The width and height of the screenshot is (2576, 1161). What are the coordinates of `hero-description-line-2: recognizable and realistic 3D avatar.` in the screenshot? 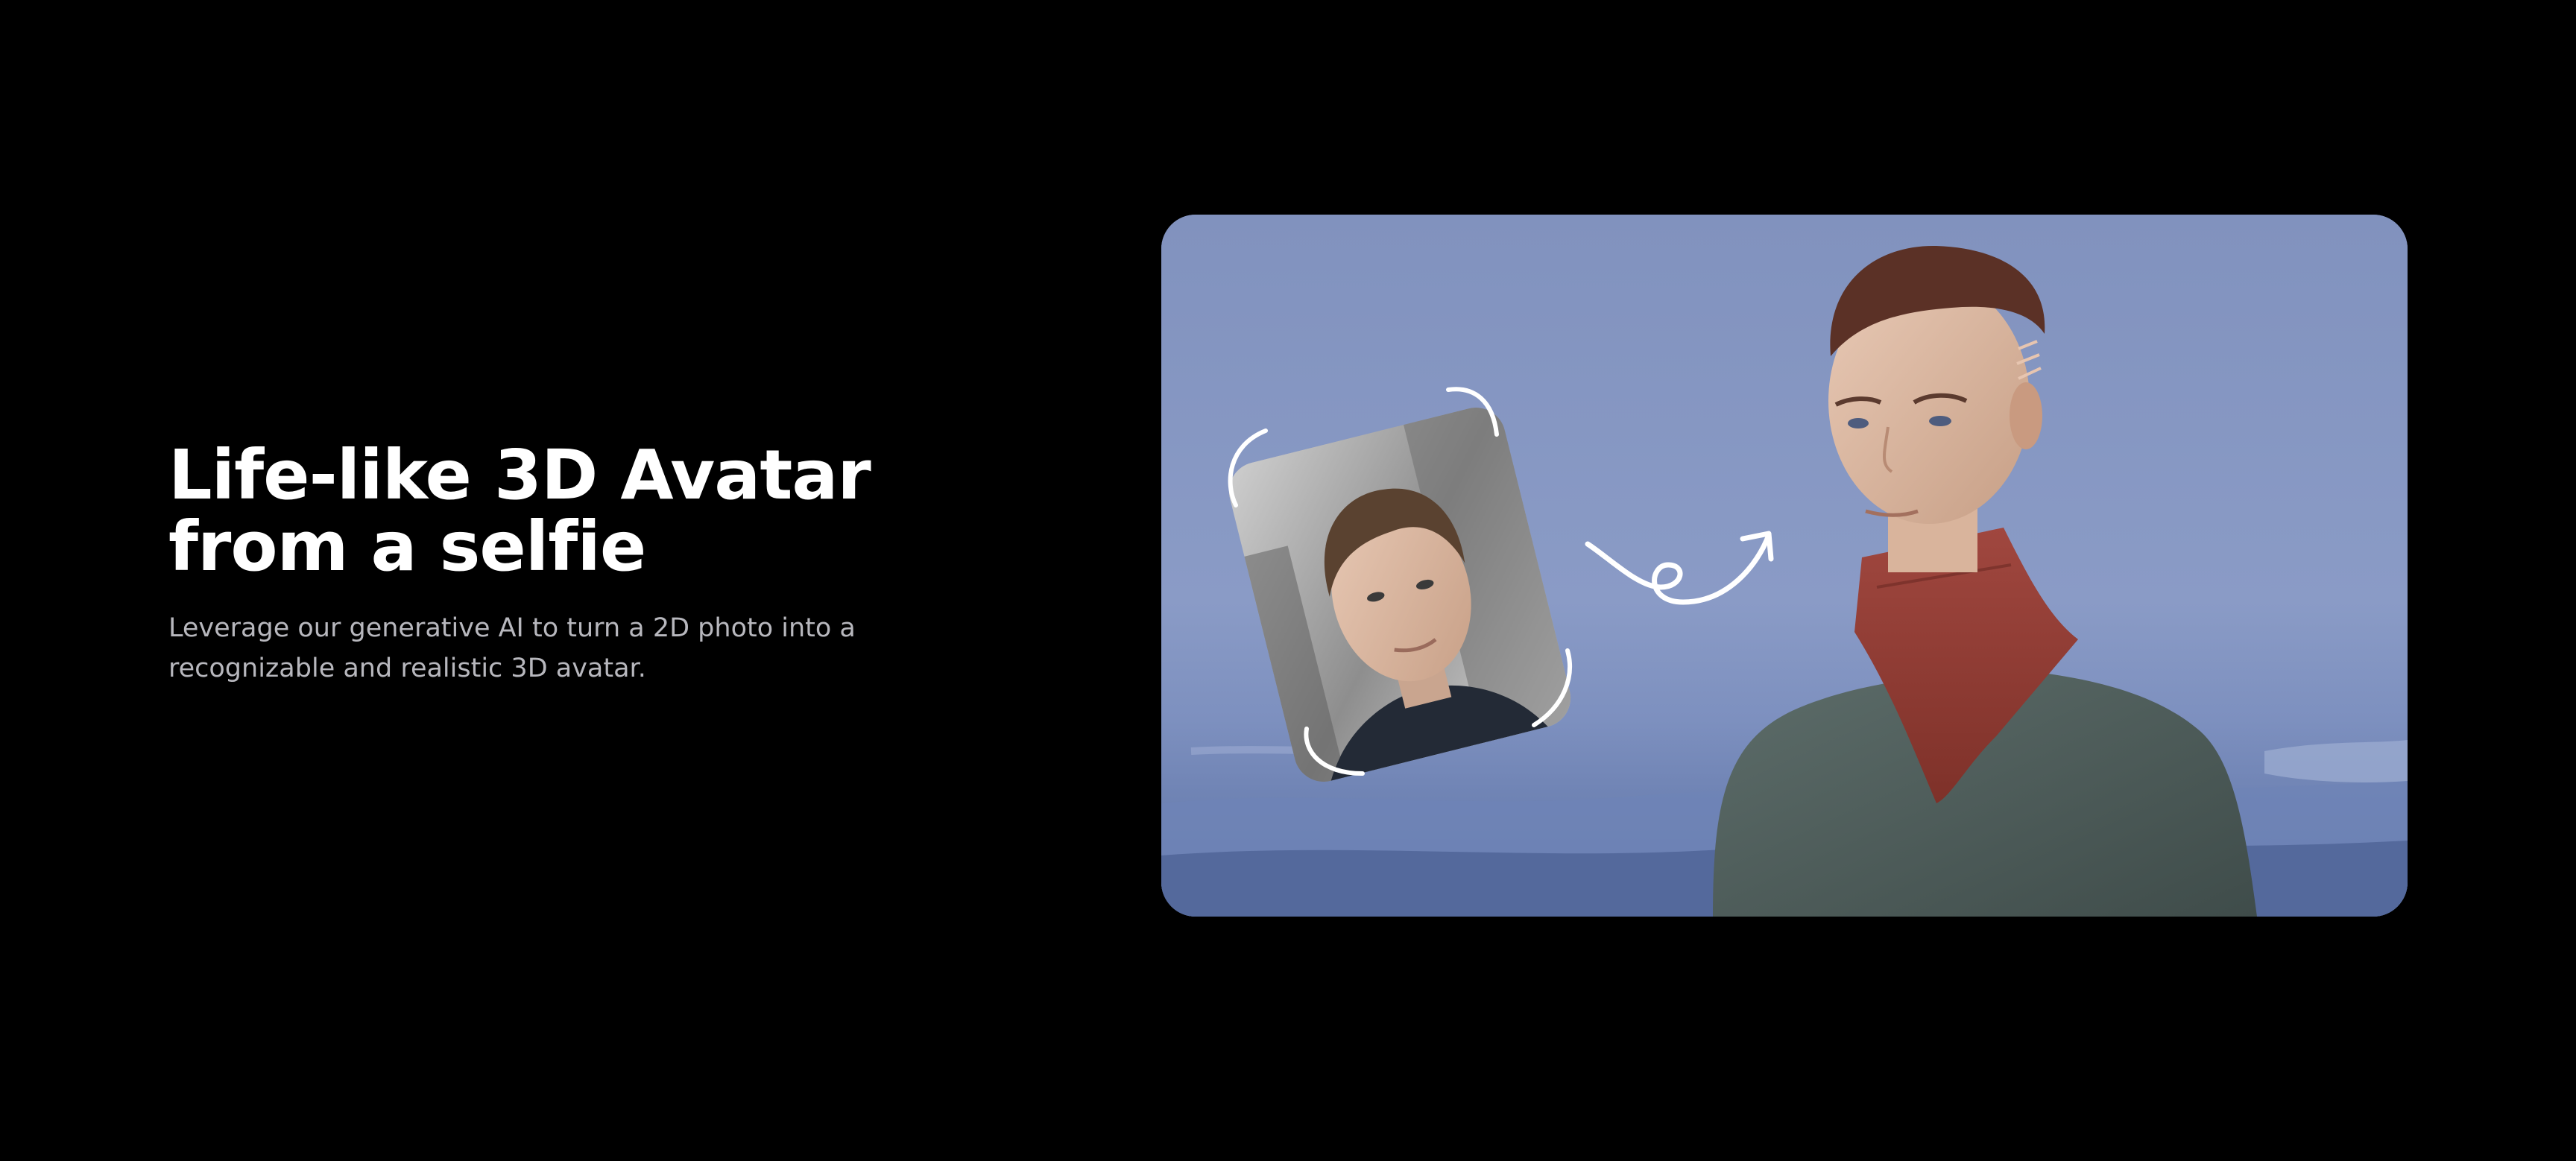 It's located at (407, 668).